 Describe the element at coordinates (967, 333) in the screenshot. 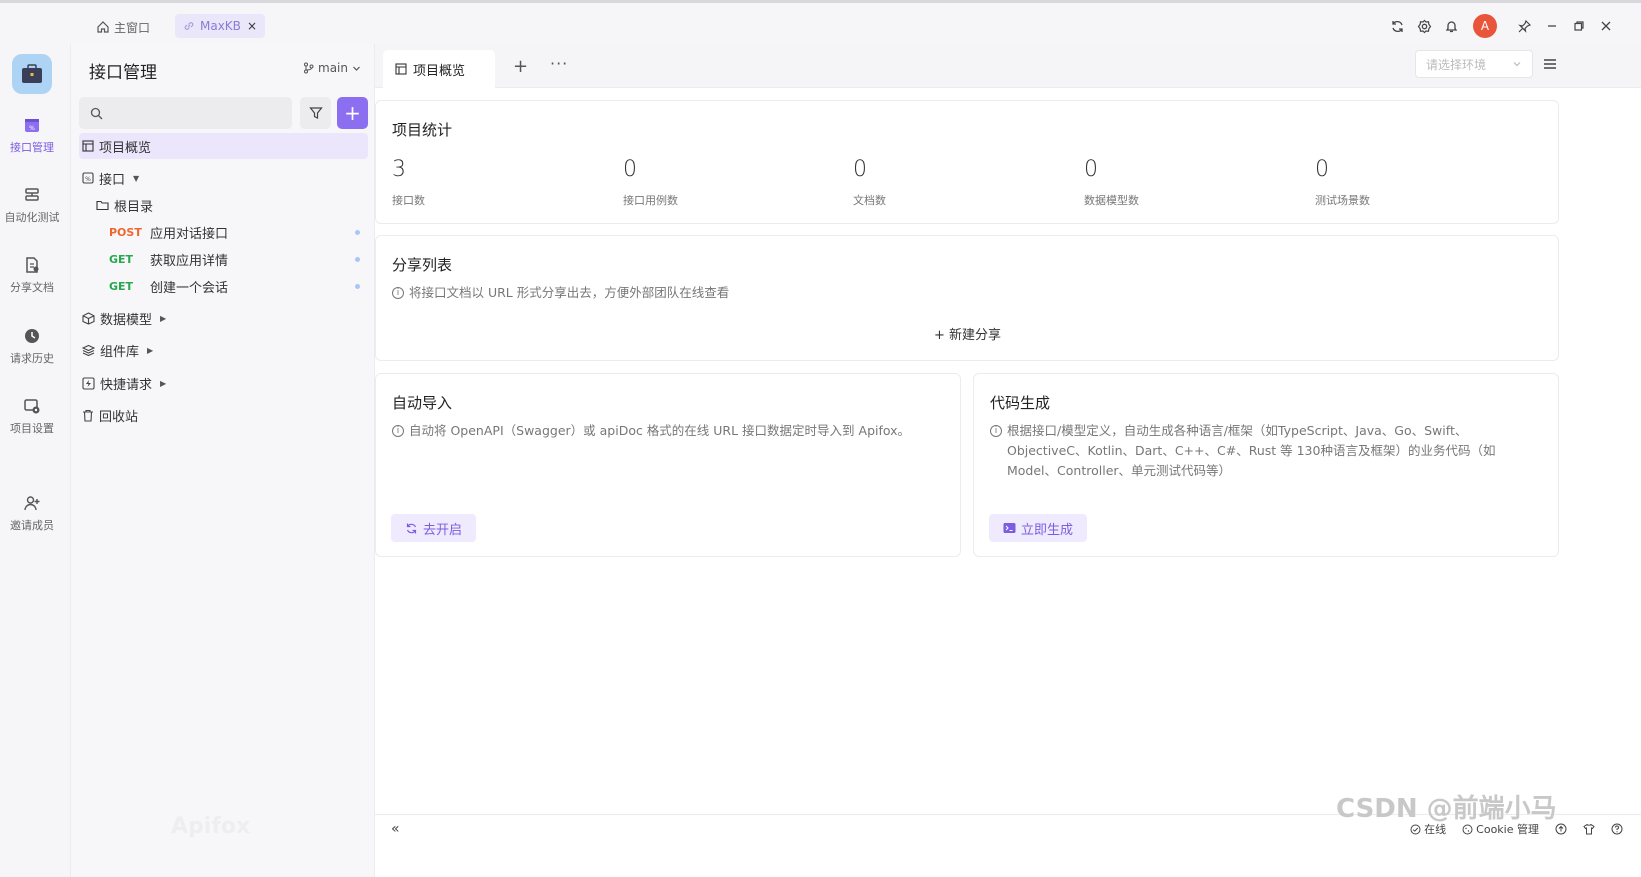

I see `new-share-button: + 新建分享` at that location.